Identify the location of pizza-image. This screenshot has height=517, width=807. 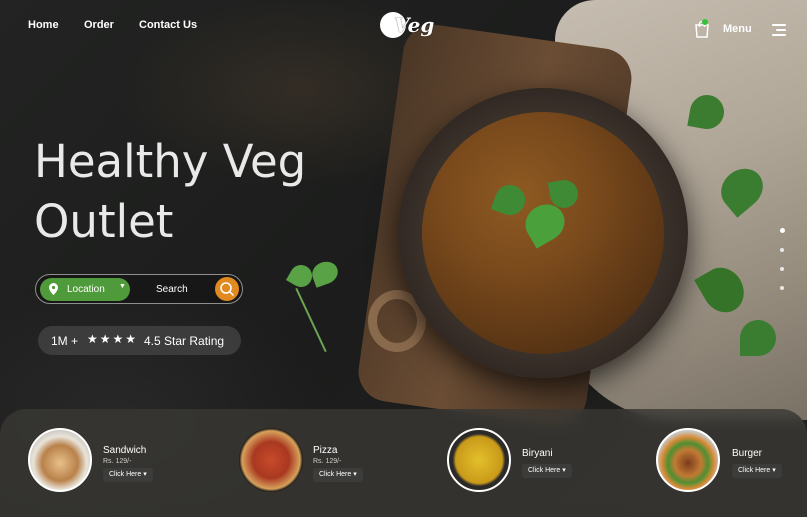
(271, 460).